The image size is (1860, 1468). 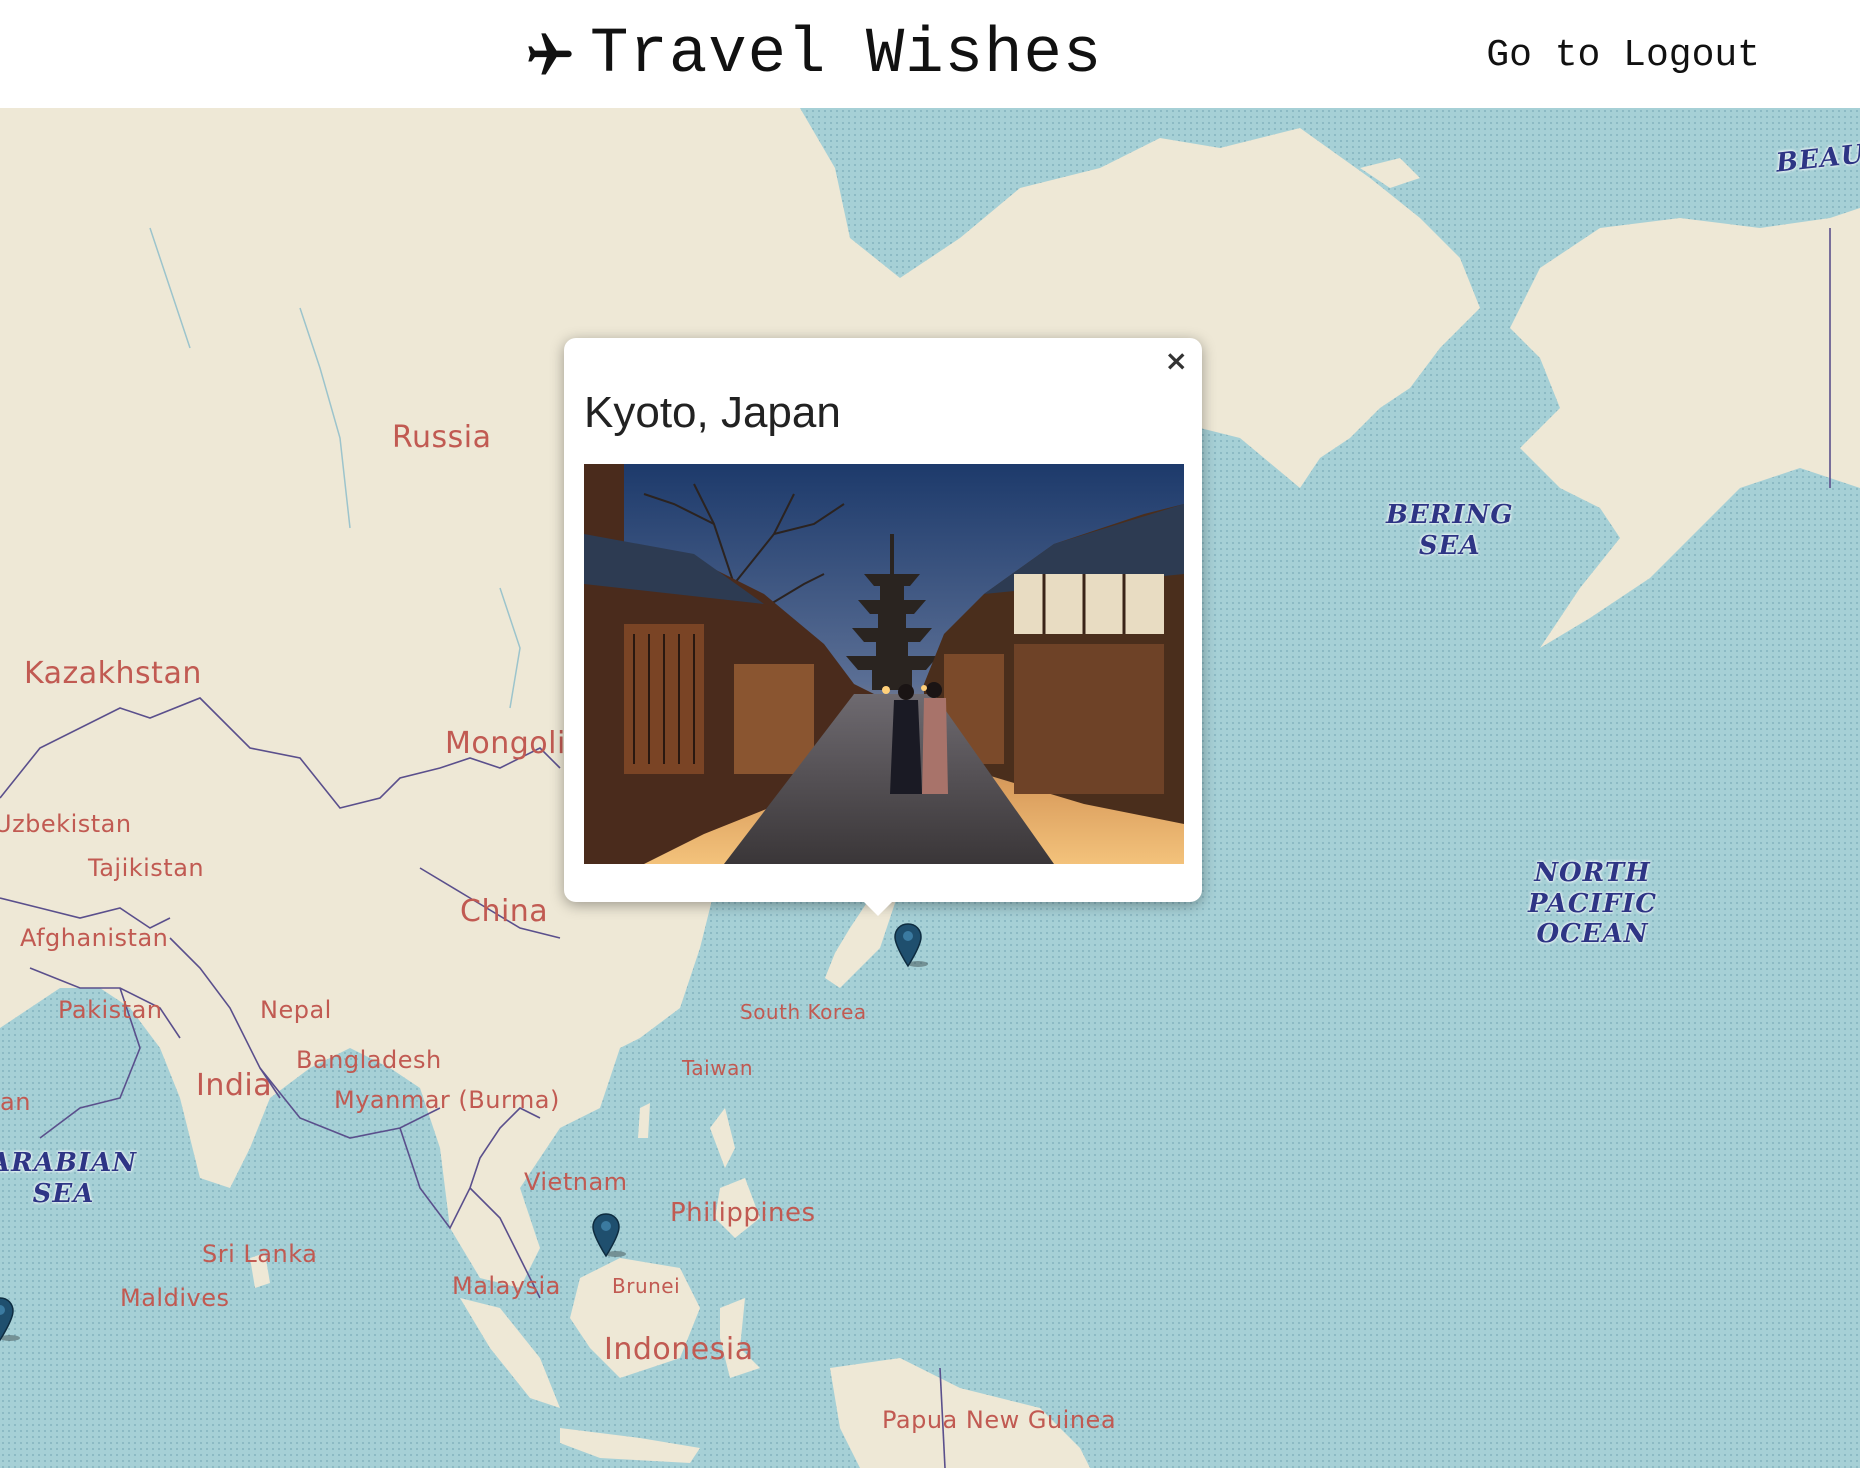 I want to click on label-tajikistan: Tajikistan, so click(x=146, y=868).